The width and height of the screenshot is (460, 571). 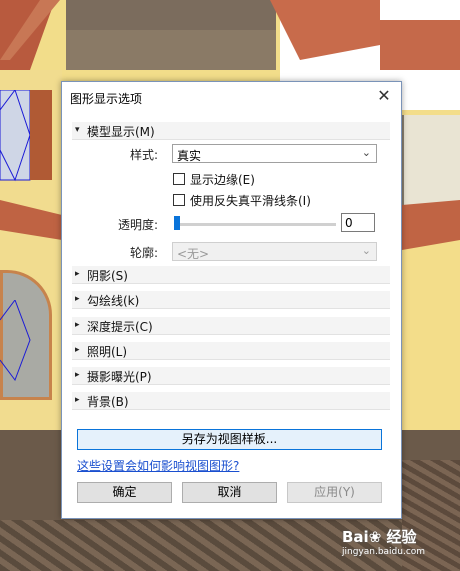 What do you see at coordinates (124, 492) in the screenshot?
I see `ok-button: 确定` at bounding box center [124, 492].